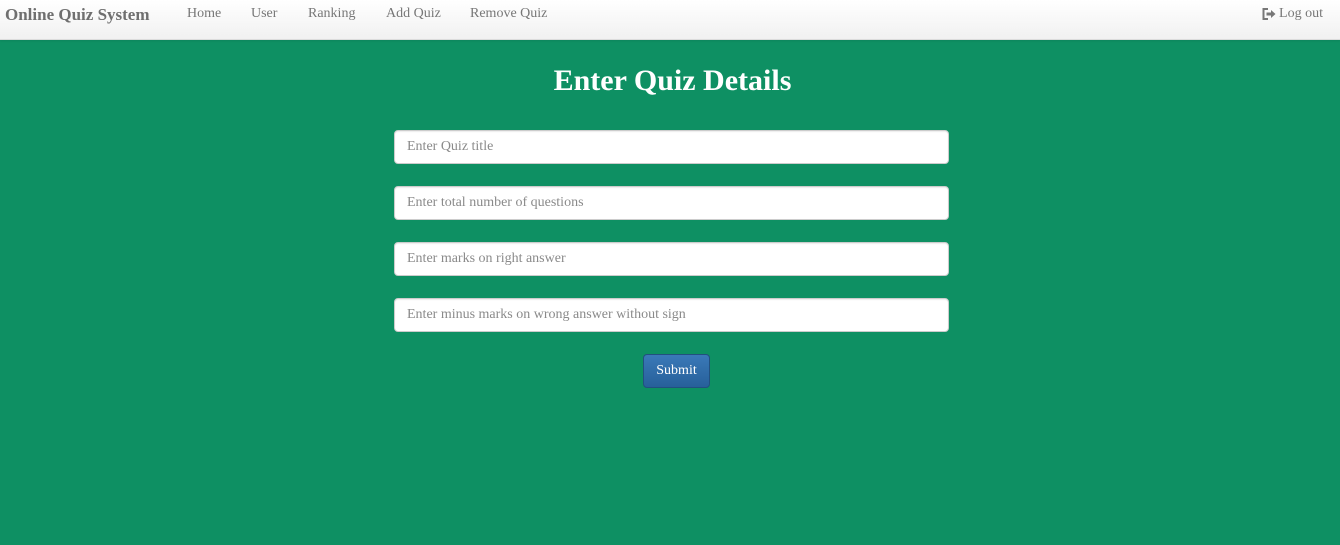  I want to click on page-title: Enter Quiz Details, so click(672, 80).